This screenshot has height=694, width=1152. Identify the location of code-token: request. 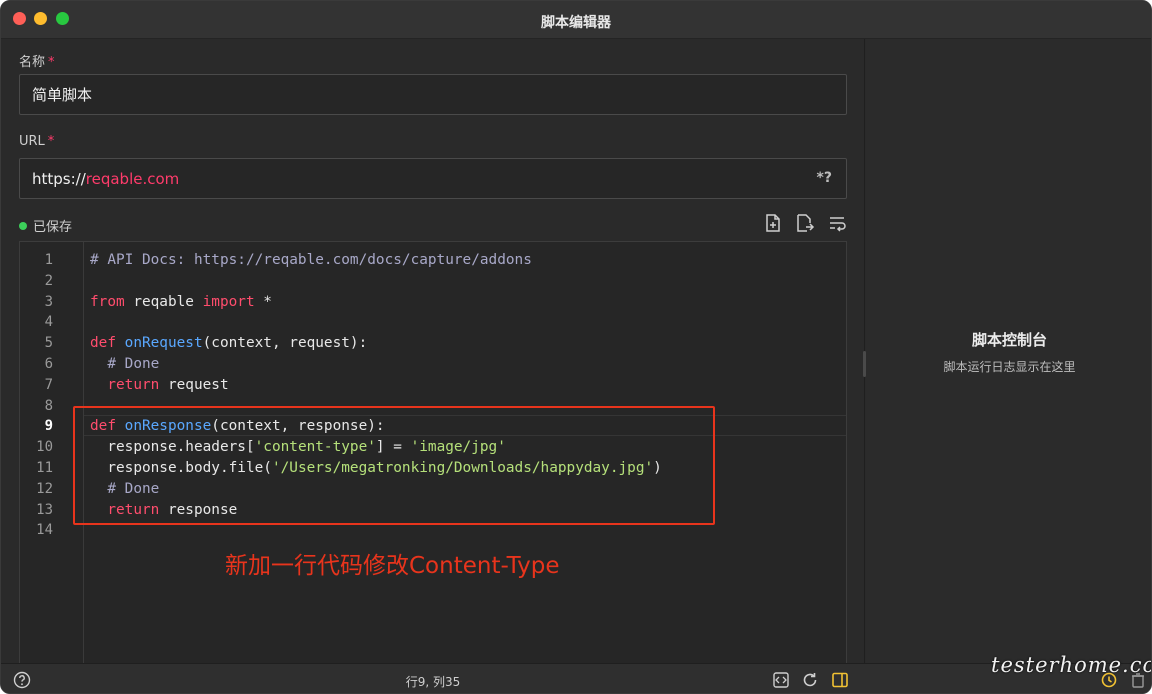
(194, 384).